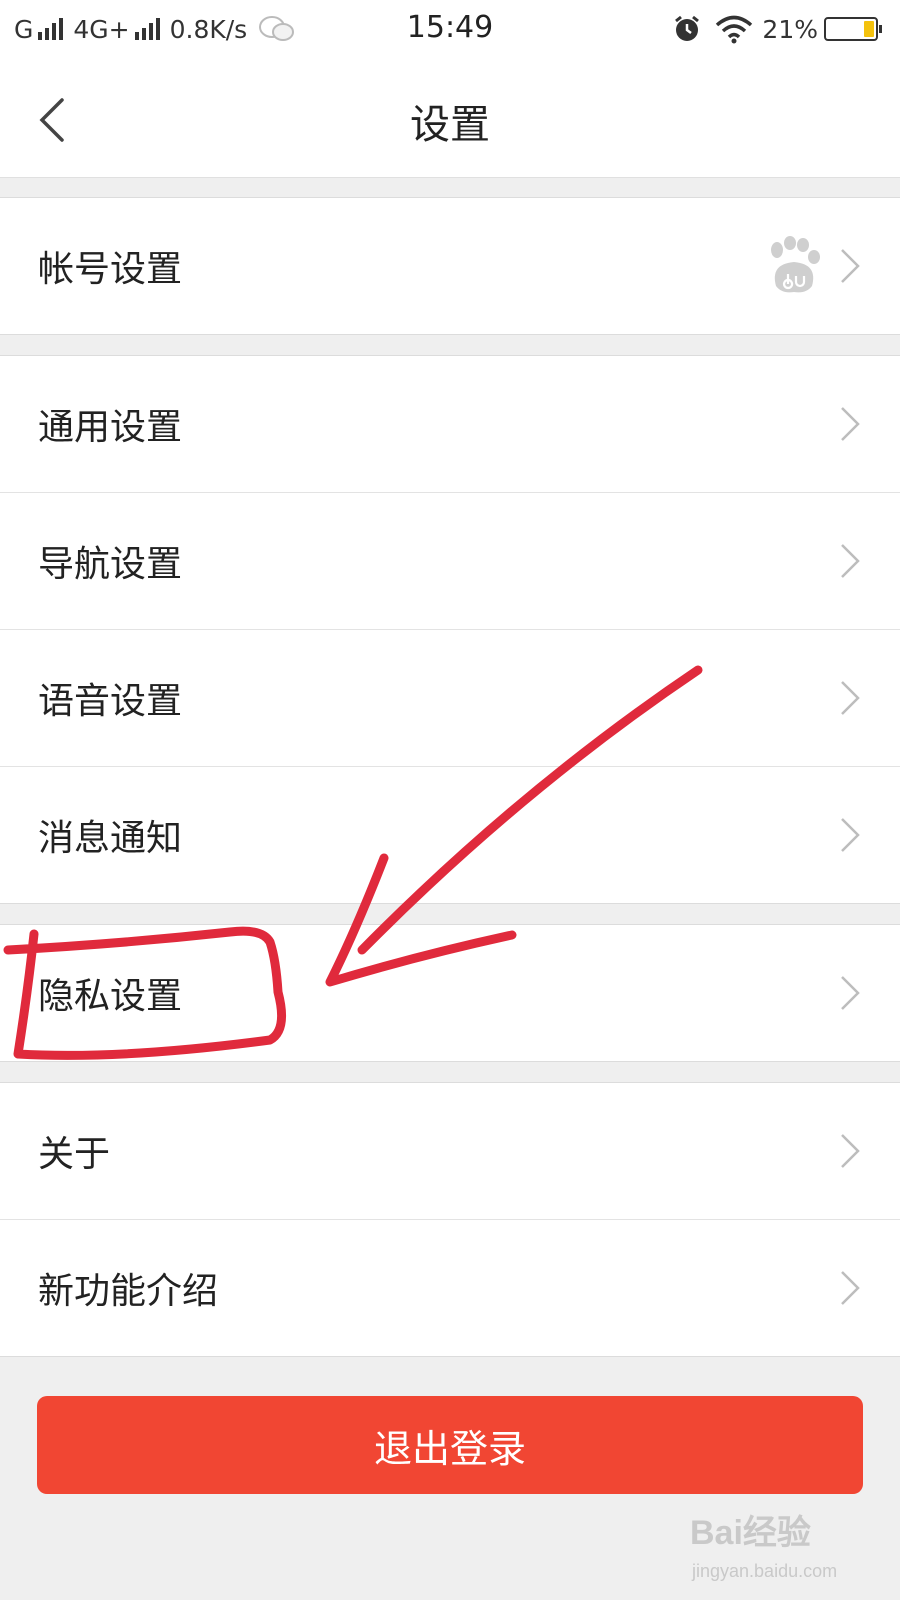 The height and width of the screenshot is (1600, 900). What do you see at coordinates (110, 564) in the screenshot?
I see `settings-item-label: 导航设置` at bounding box center [110, 564].